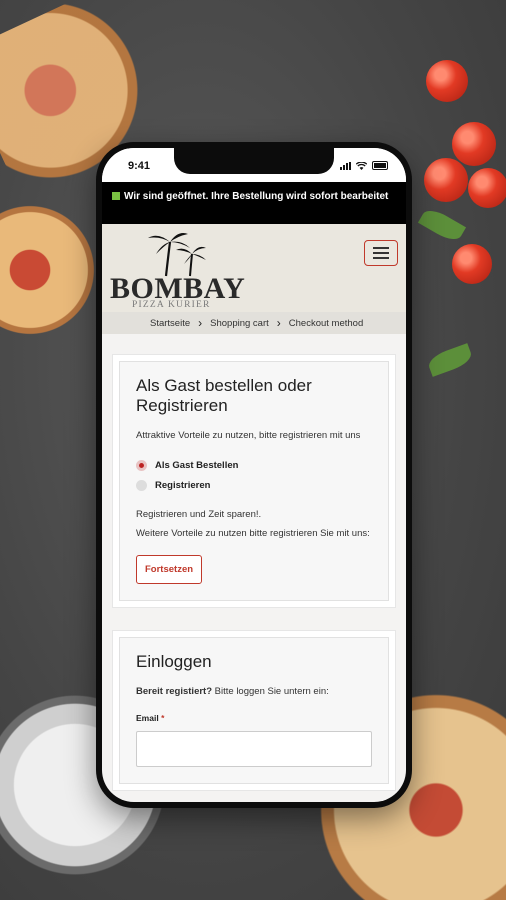 The image size is (506, 900). Describe the element at coordinates (141, 465) in the screenshot. I see `radio-checked-icon` at that location.